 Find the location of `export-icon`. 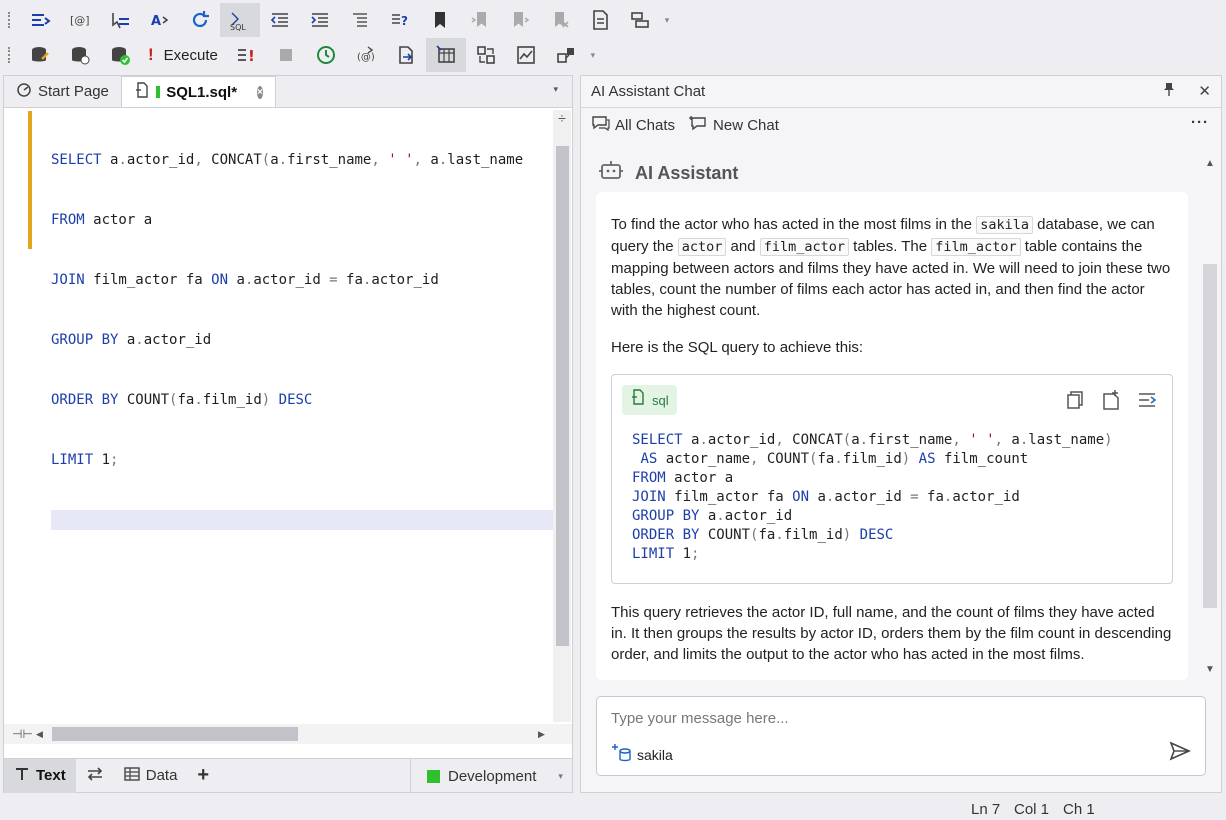

export-icon is located at coordinates (406, 55).